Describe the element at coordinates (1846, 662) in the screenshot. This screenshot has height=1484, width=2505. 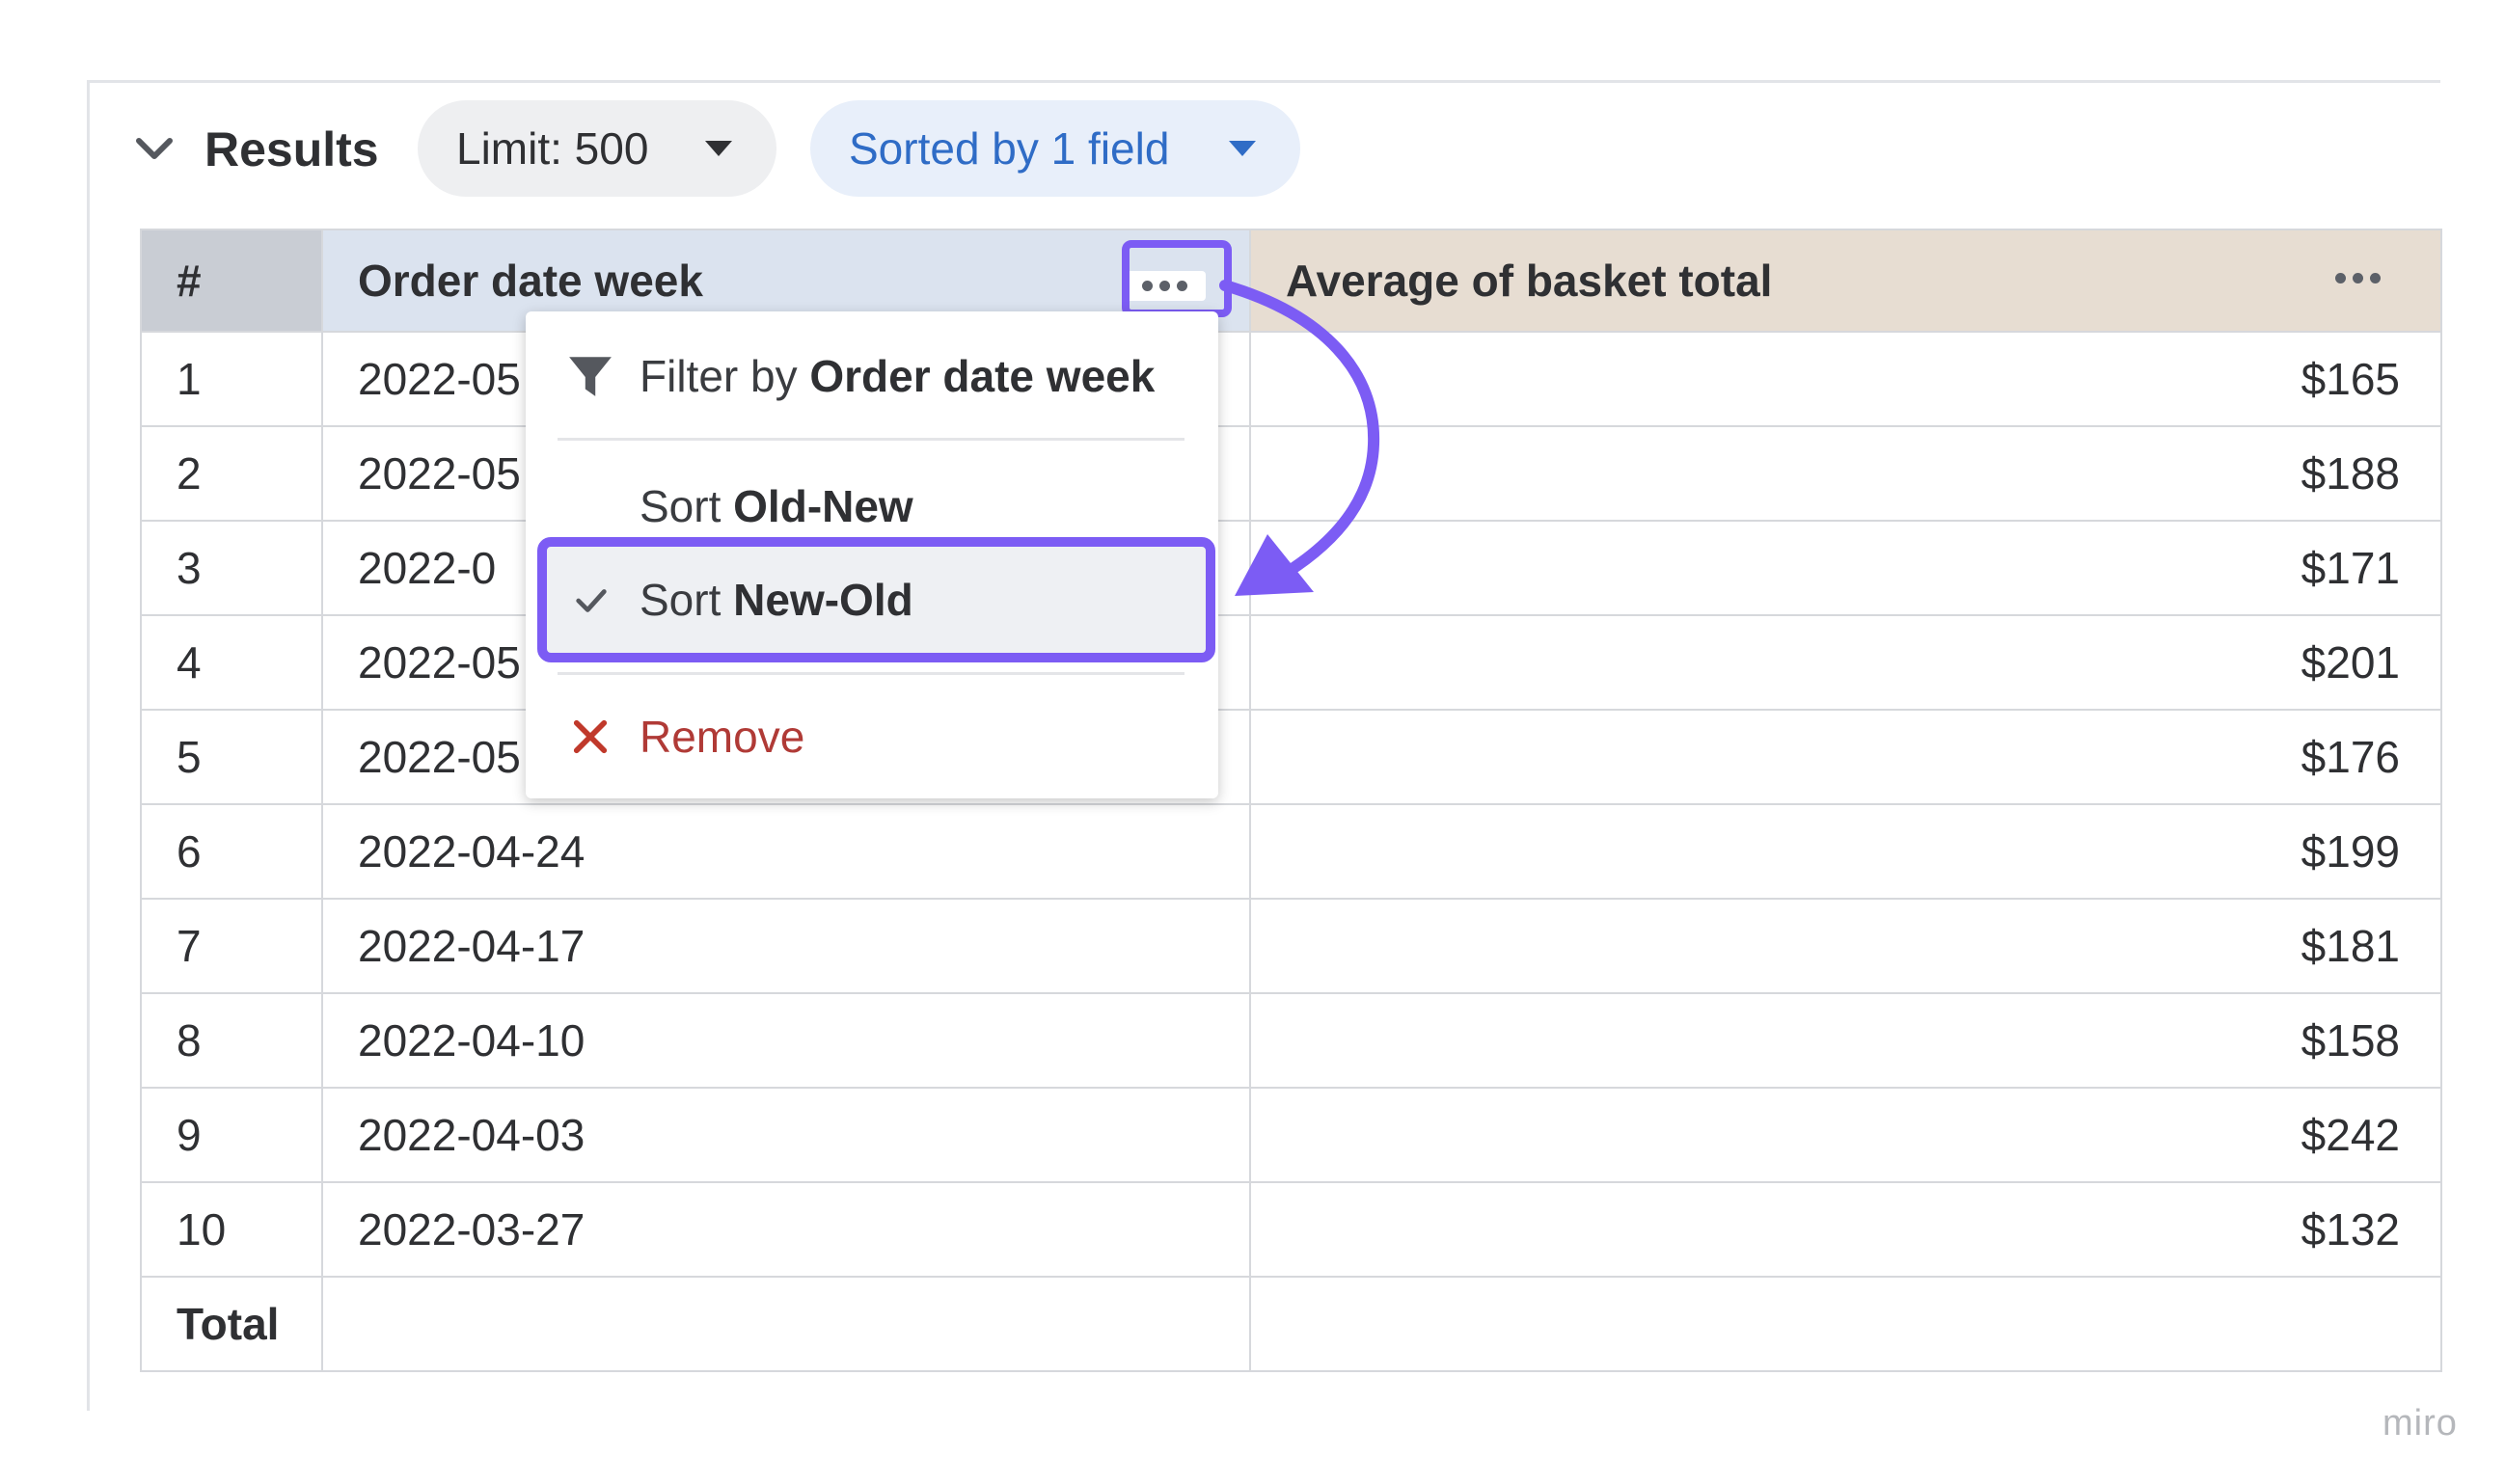
I see `average-basket-total-cell: $201` at that location.